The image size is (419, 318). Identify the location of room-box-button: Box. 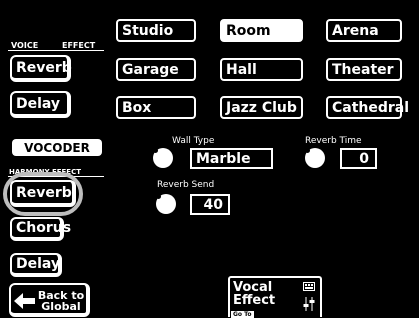
(156, 107).